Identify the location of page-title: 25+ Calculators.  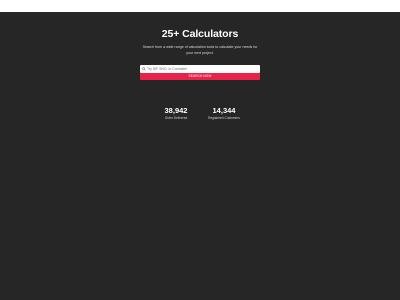
(200, 34).